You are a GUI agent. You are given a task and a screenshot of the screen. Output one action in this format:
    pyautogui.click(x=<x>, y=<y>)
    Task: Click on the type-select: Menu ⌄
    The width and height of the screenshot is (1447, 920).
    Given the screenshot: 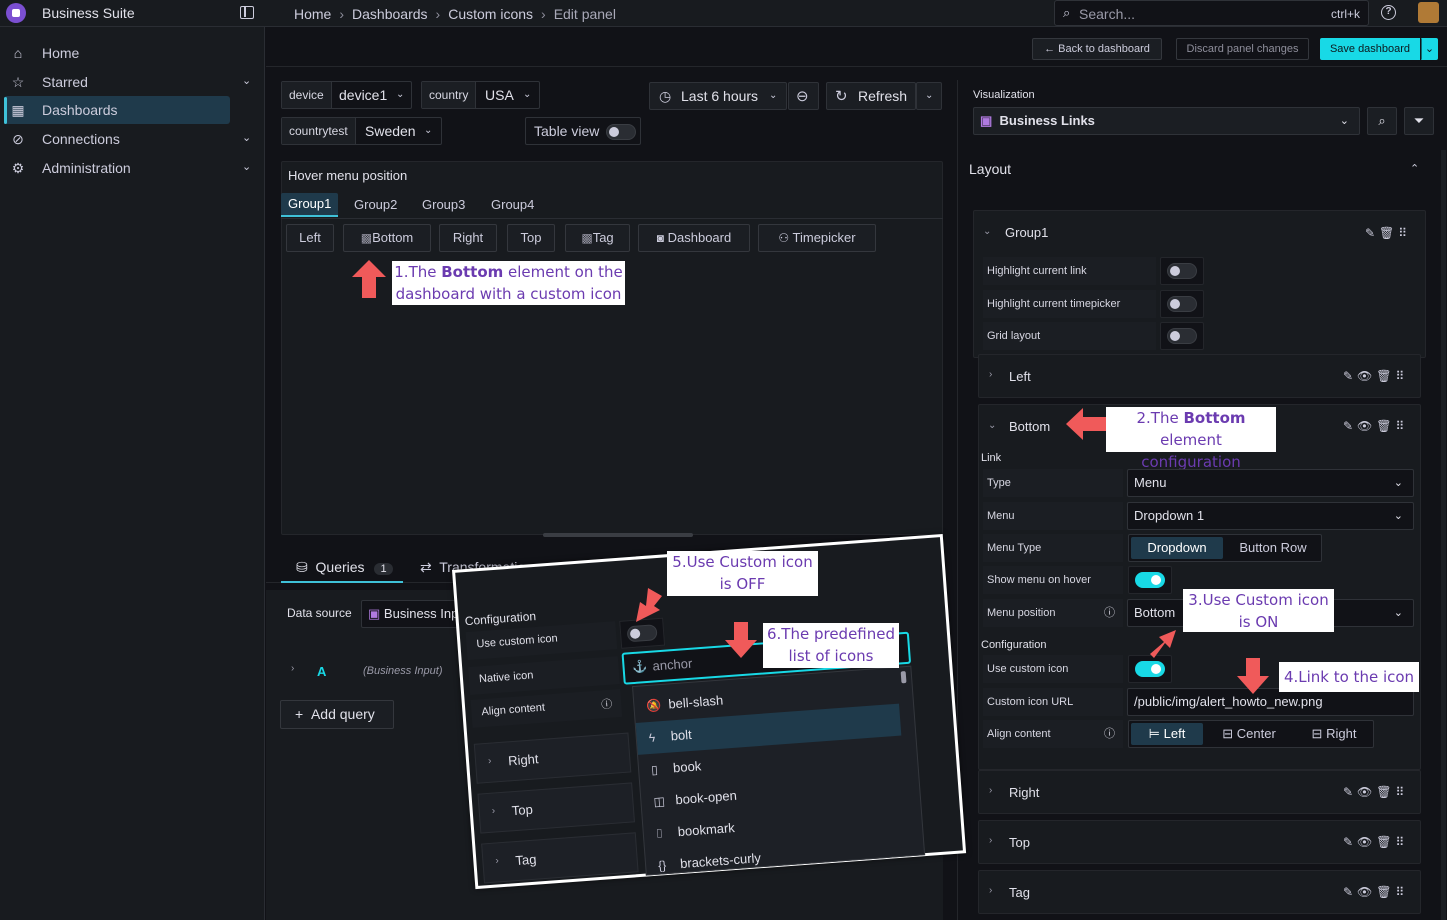 What is the action you would take?
    pyautogui.click(x=1270, y=483)
    